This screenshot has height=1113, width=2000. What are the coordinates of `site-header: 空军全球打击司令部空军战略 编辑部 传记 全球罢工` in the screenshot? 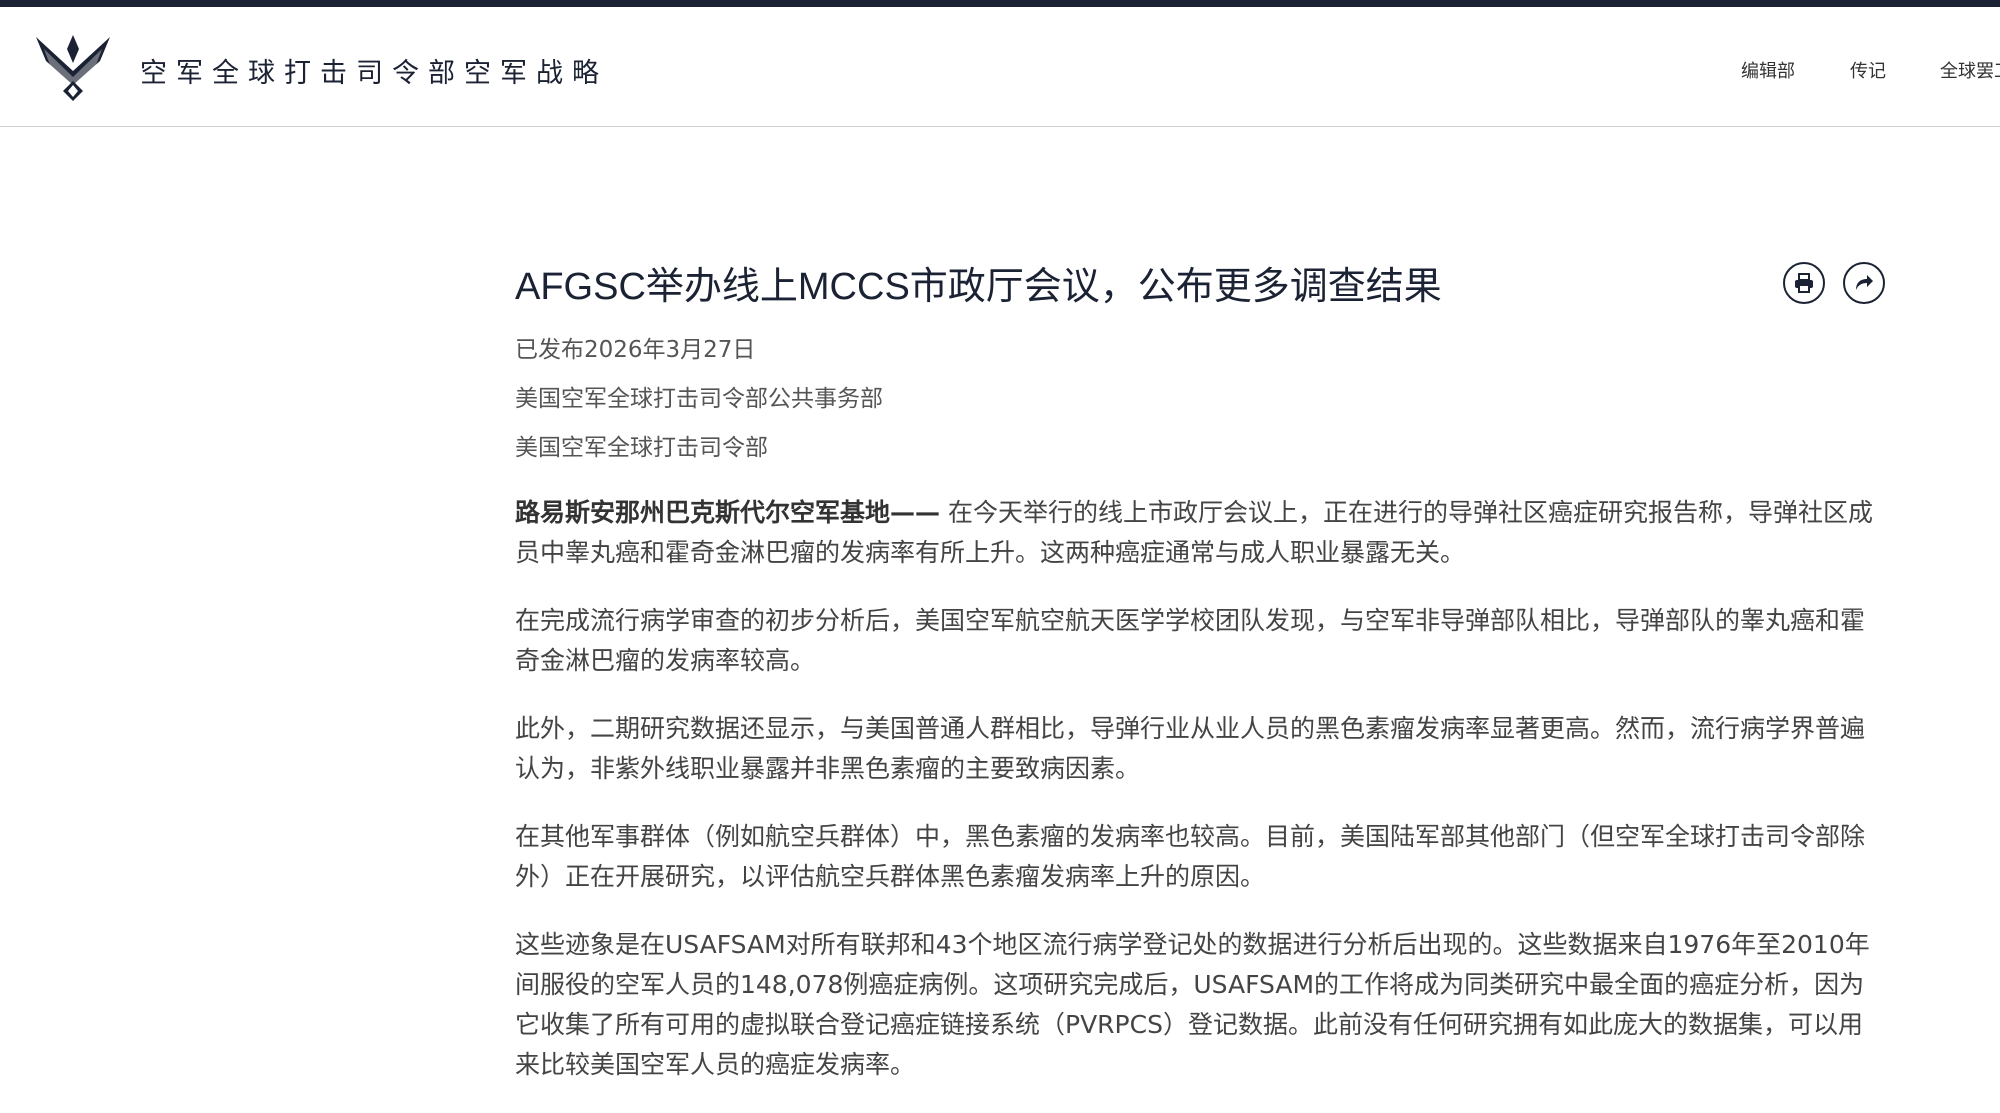 It's located at (1000, 67).